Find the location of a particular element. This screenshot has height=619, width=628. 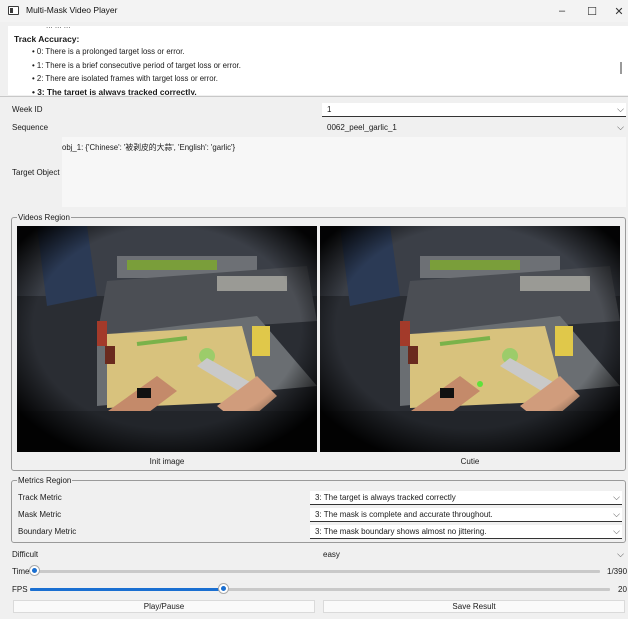

title-bar: Multi-Mask Video Player – ☐ ✕ is located at coordinates (314, 11).